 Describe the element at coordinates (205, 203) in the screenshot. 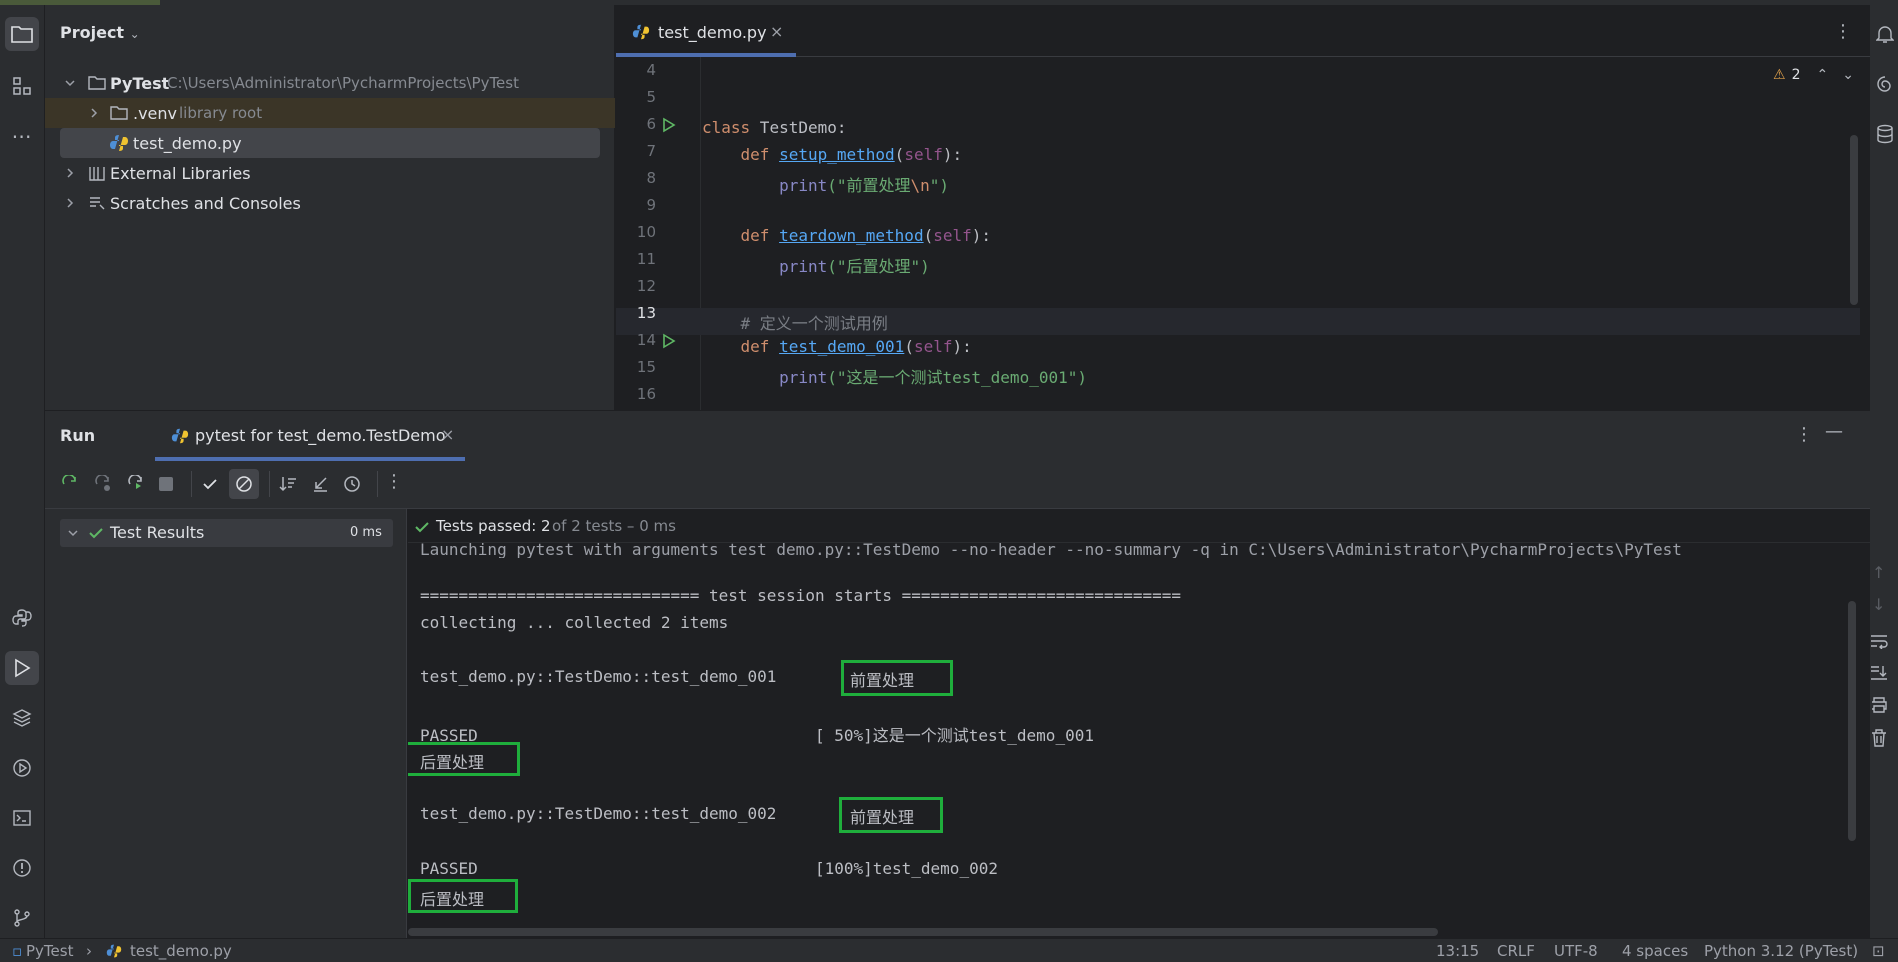

I see `scratches-label: Scratches and Consoles` at that location.